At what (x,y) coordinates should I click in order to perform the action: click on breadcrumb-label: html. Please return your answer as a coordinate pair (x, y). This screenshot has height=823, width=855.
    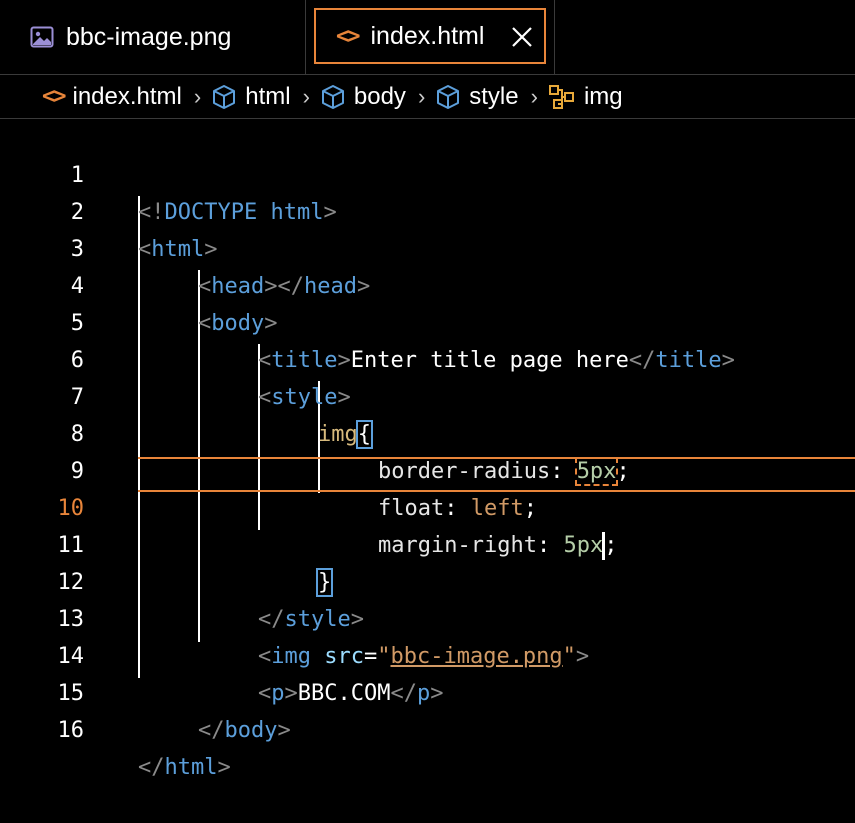
    Looking at the image, I should click on (268, 96).